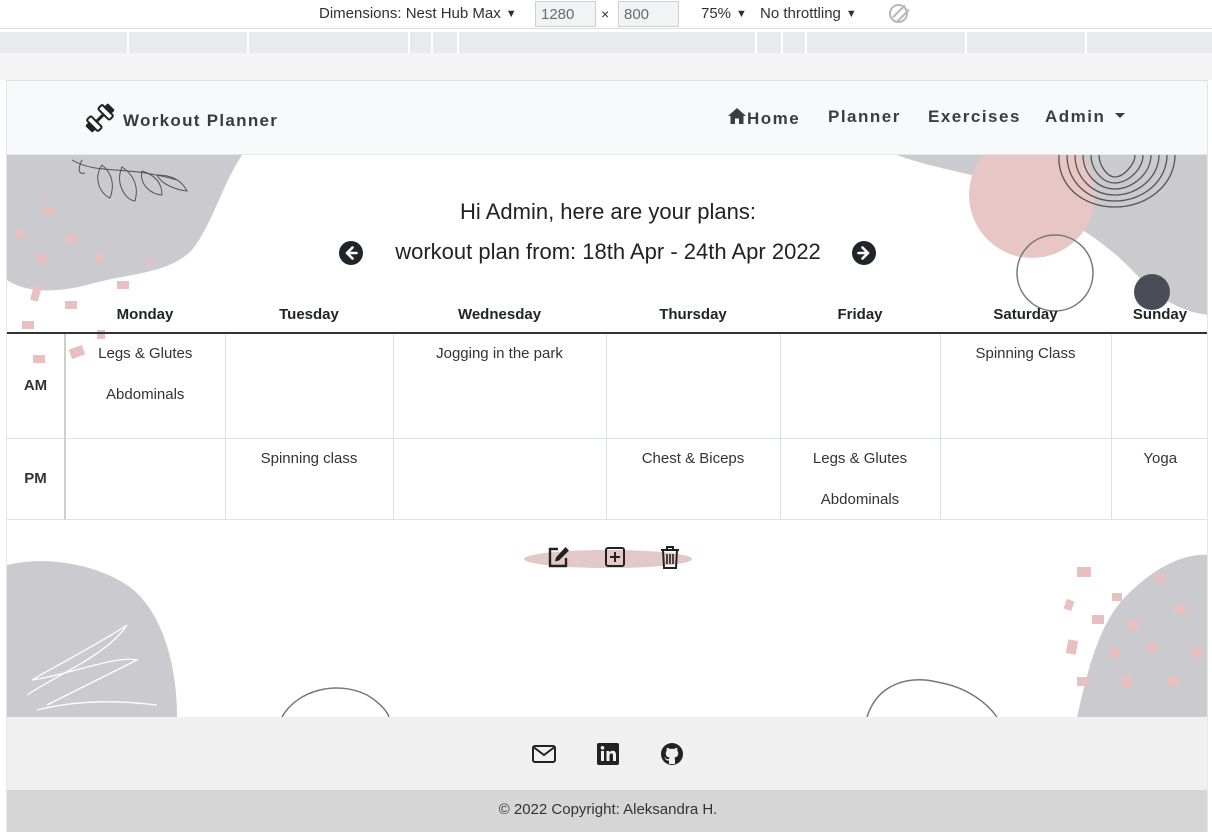  I want to click on footer, so click(607, 753).